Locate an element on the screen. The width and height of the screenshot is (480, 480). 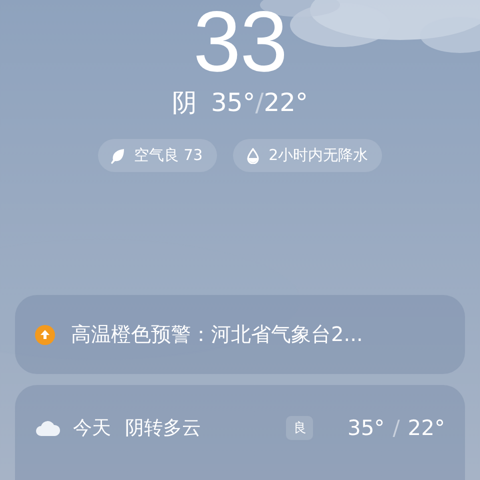
high-temperature: 35° is located at coordinates (233, 102).